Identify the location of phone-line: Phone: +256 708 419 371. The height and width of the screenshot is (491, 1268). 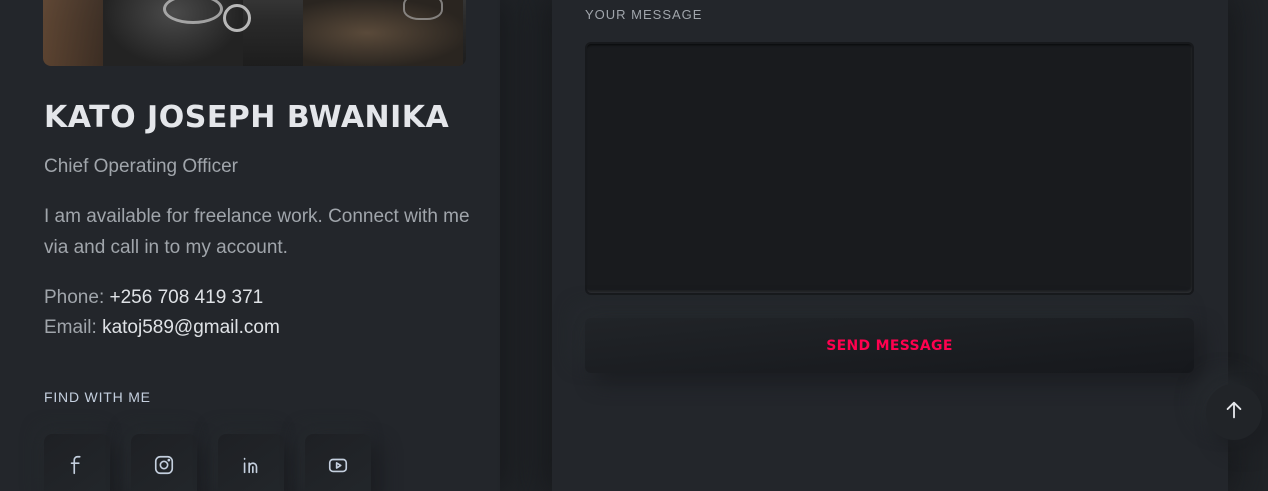
(153, 298).